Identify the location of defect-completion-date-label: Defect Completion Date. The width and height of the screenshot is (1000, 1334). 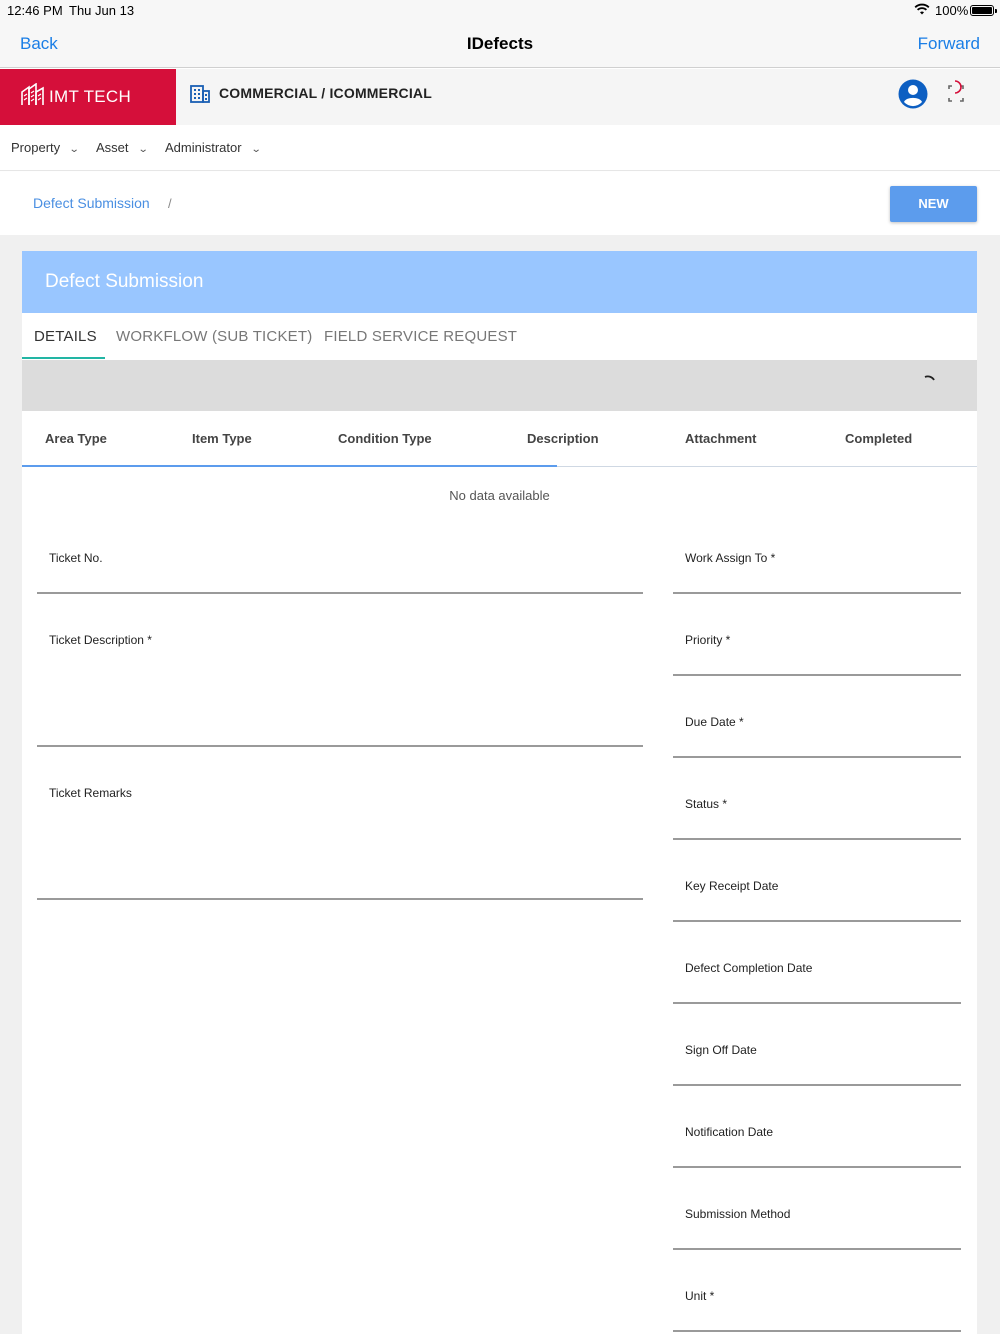
(749, 968).